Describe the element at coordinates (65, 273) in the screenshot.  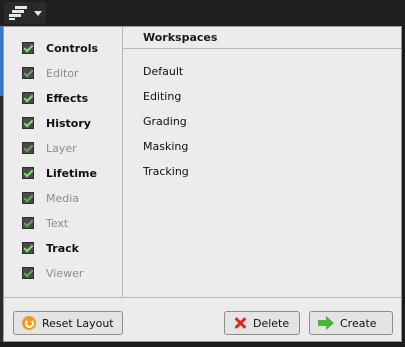
I see `panel-item-label: Viewer` at that location.